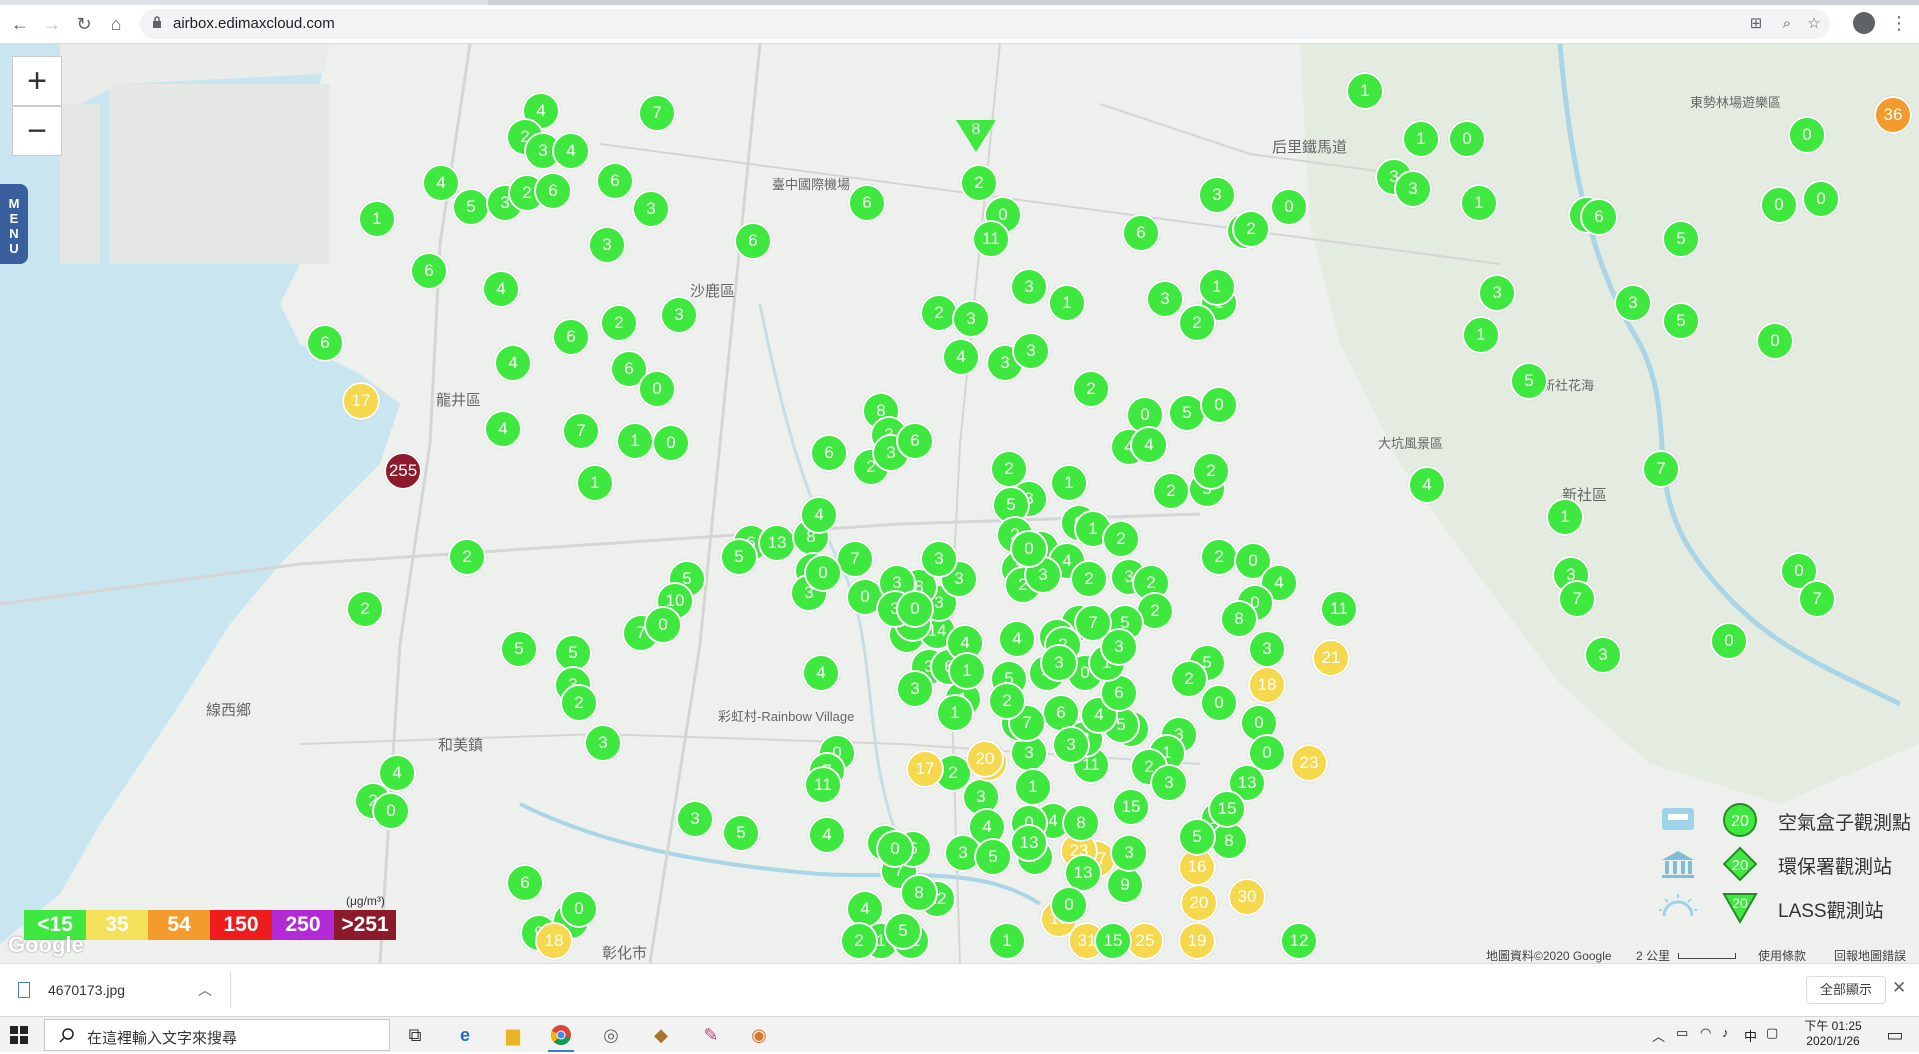  Describe the element at coordinates (1750, 1035) in the screenshot. I see `ime-indicator: 中` at that location.